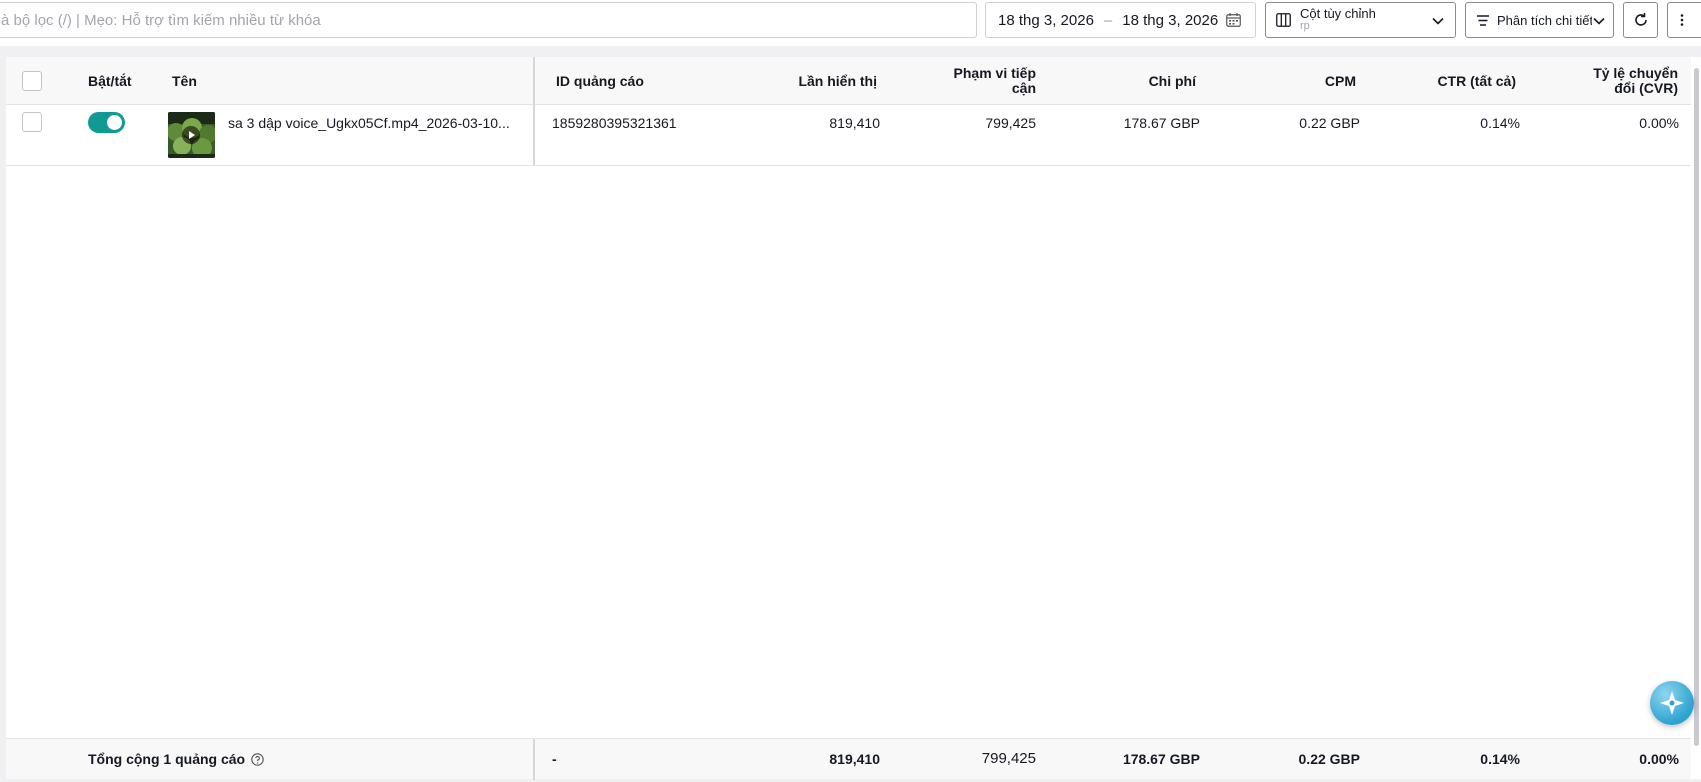 Image resolution: width=1701 pixels, height=782 pixels. Describe the element at coordinates (854, 759) in the screenshot. I see `totals-impressions: 819,410` at that location.